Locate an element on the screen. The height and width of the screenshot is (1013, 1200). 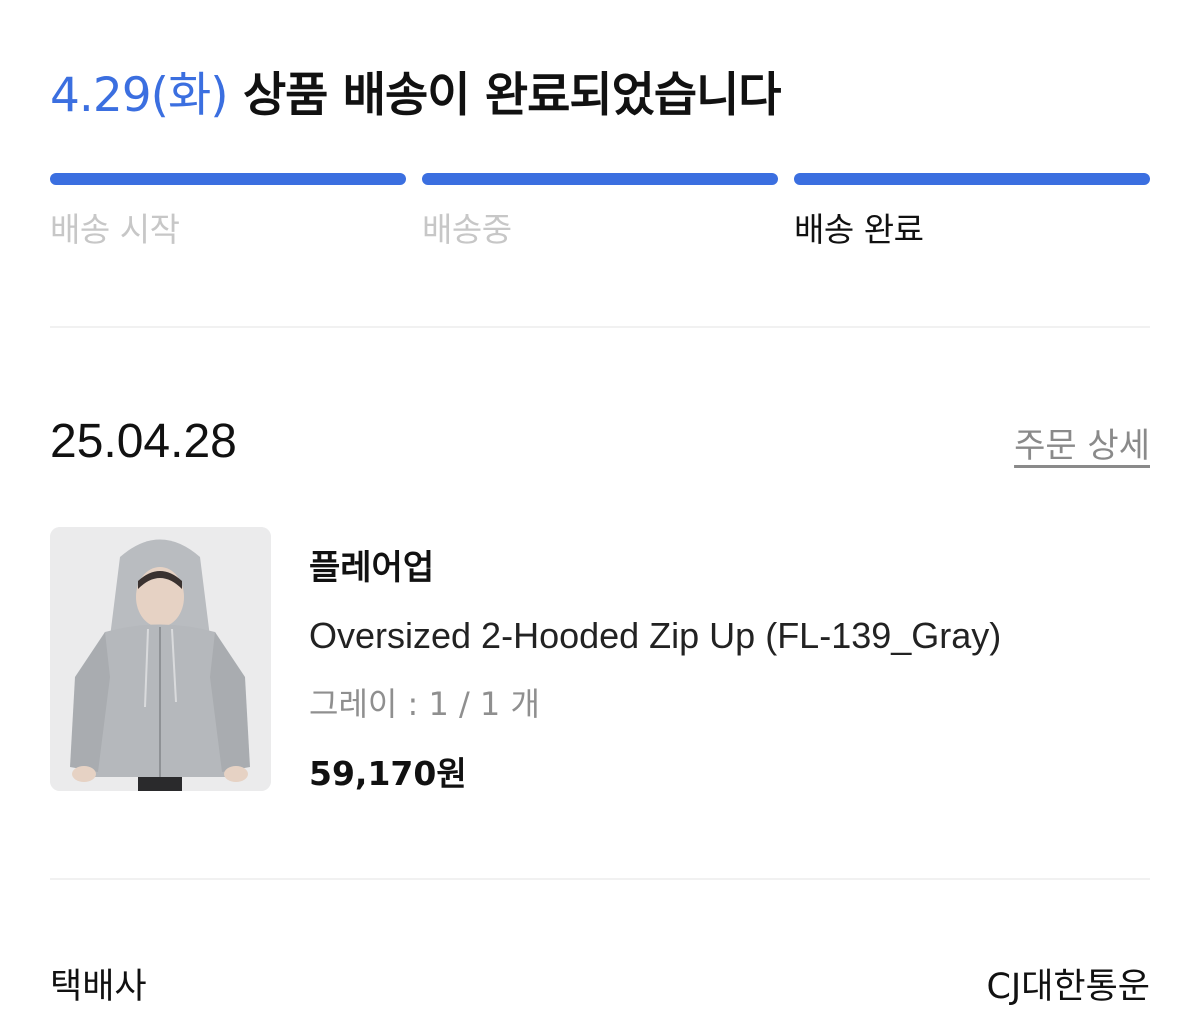
product-brand: 플레어업 is located at coordinates (655, 564).